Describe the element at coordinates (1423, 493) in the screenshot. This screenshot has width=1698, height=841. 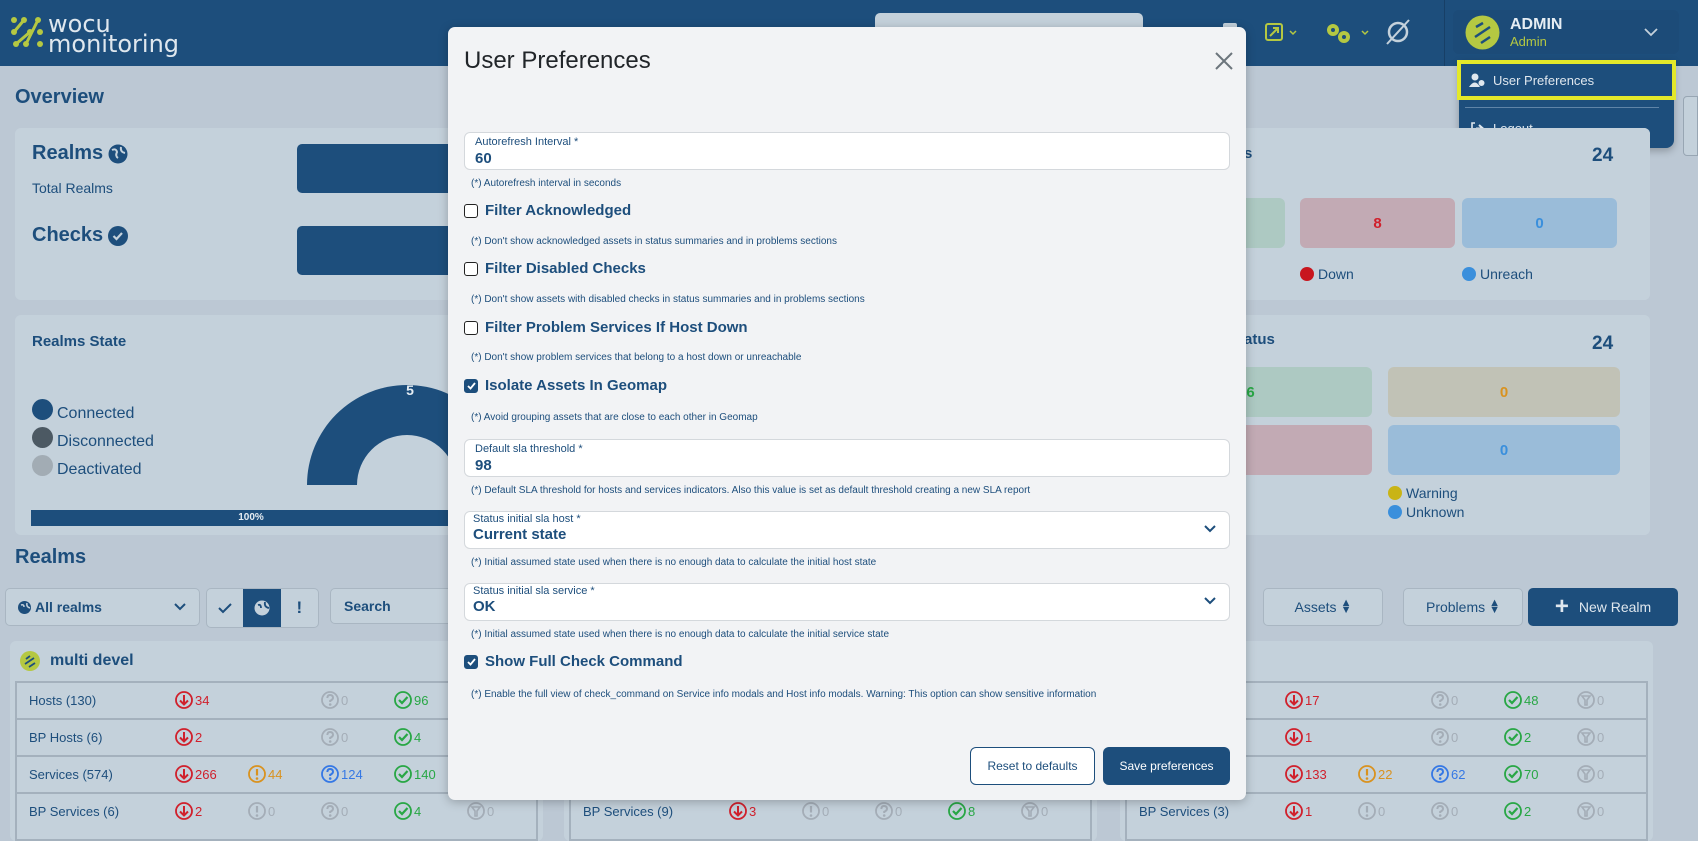
I see `legend-warning: Warning` at that location.